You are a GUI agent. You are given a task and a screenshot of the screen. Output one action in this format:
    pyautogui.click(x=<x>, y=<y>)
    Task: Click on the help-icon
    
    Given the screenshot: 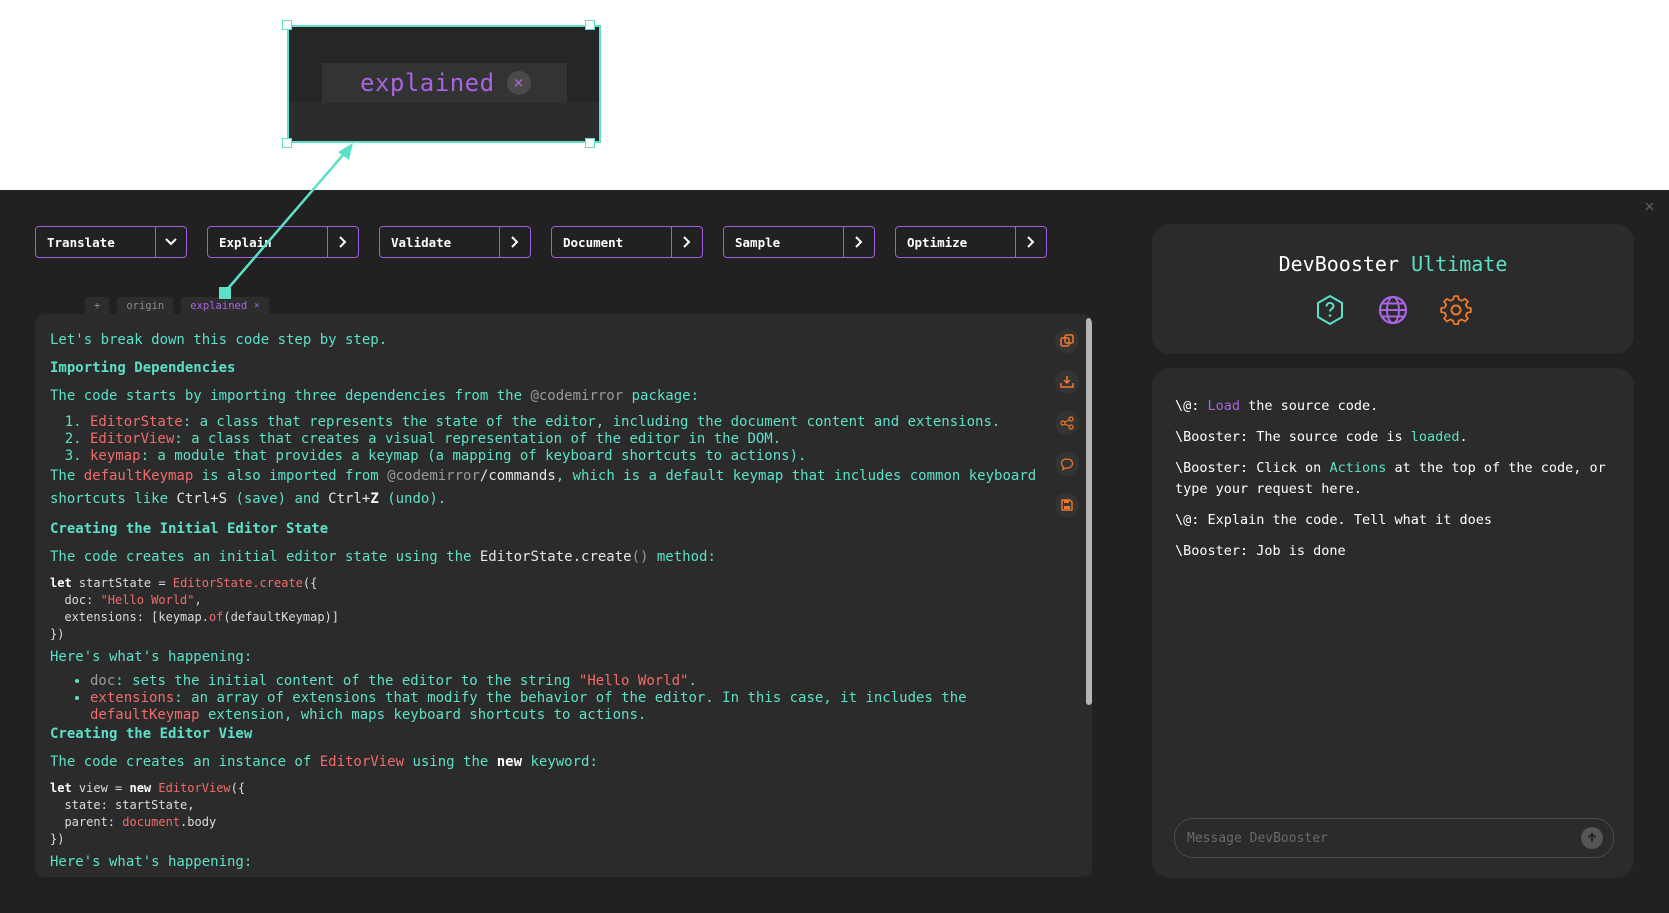 What is the action you would take?
    pyautogui.click(x=1330, y=310)
    